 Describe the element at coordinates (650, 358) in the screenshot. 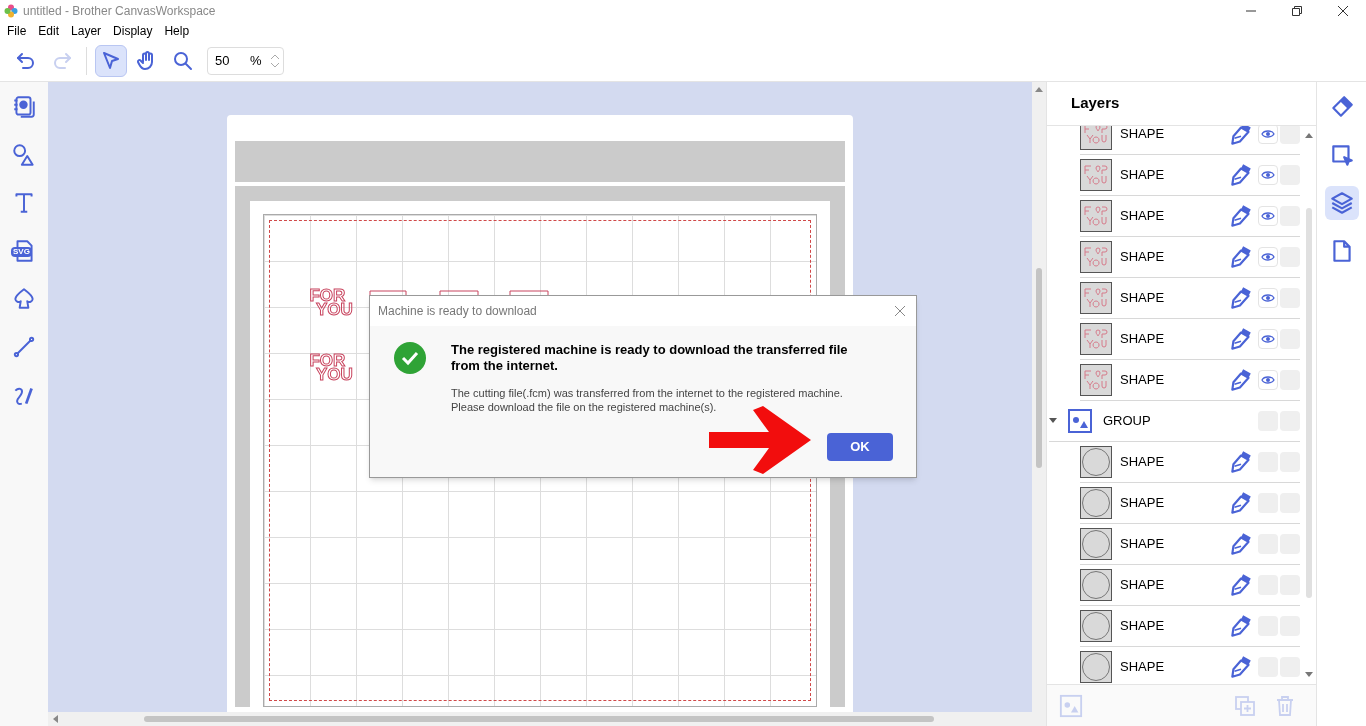

I see `dialog-heading: The registered machine is ready to download the transferred file from the internet.` at that location.